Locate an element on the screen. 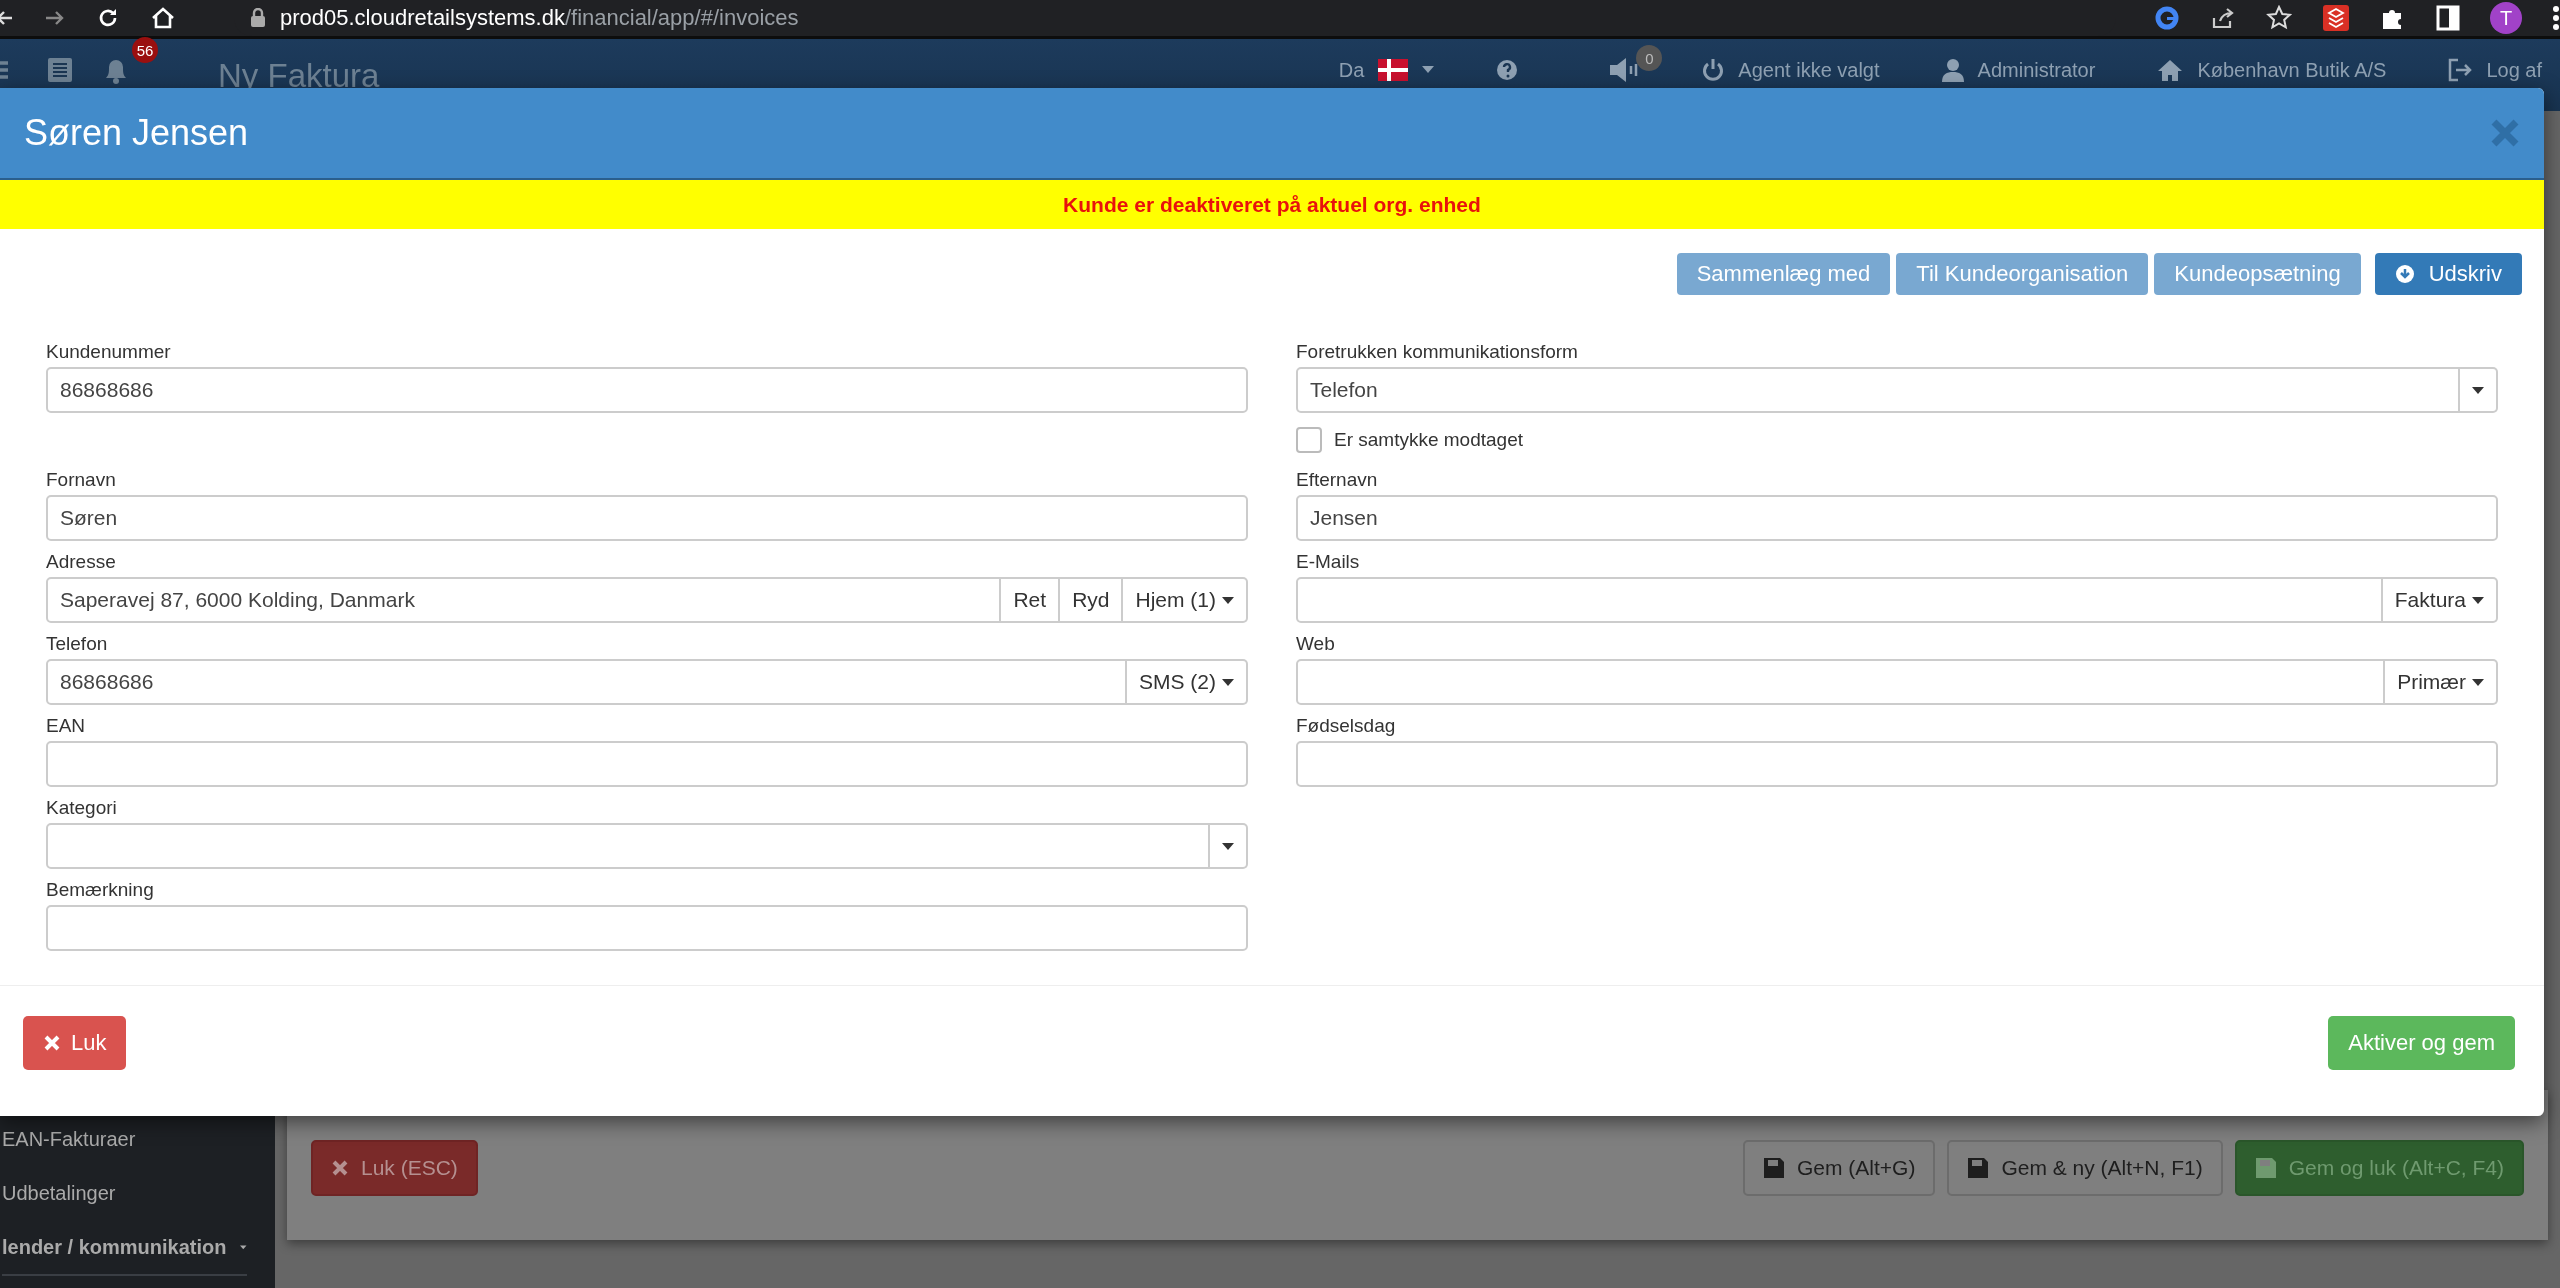 This screenshot has height=1288, width=2560. field-label: Efternavn is located at coordinates (1337, 480).